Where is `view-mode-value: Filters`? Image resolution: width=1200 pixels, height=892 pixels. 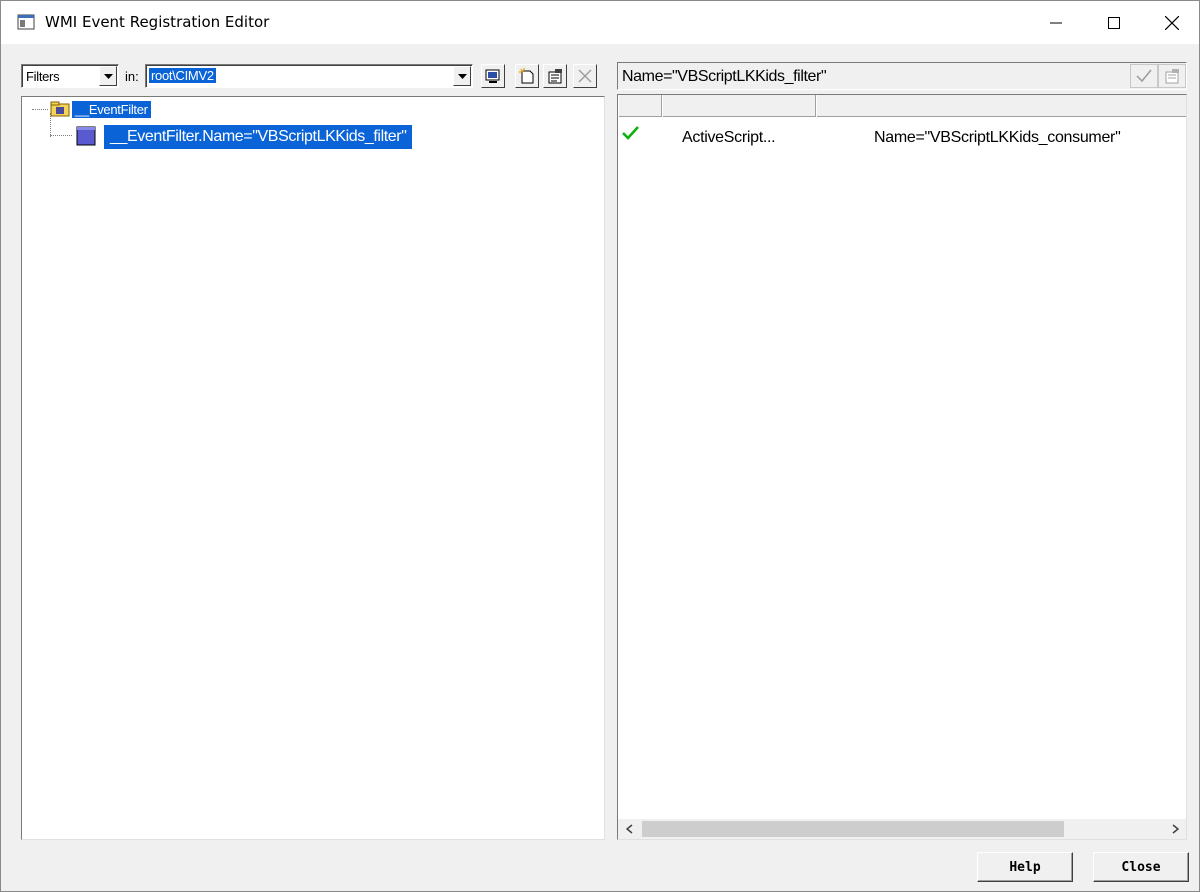
view-mode-value: Filters is located at coordinates (43, 76).